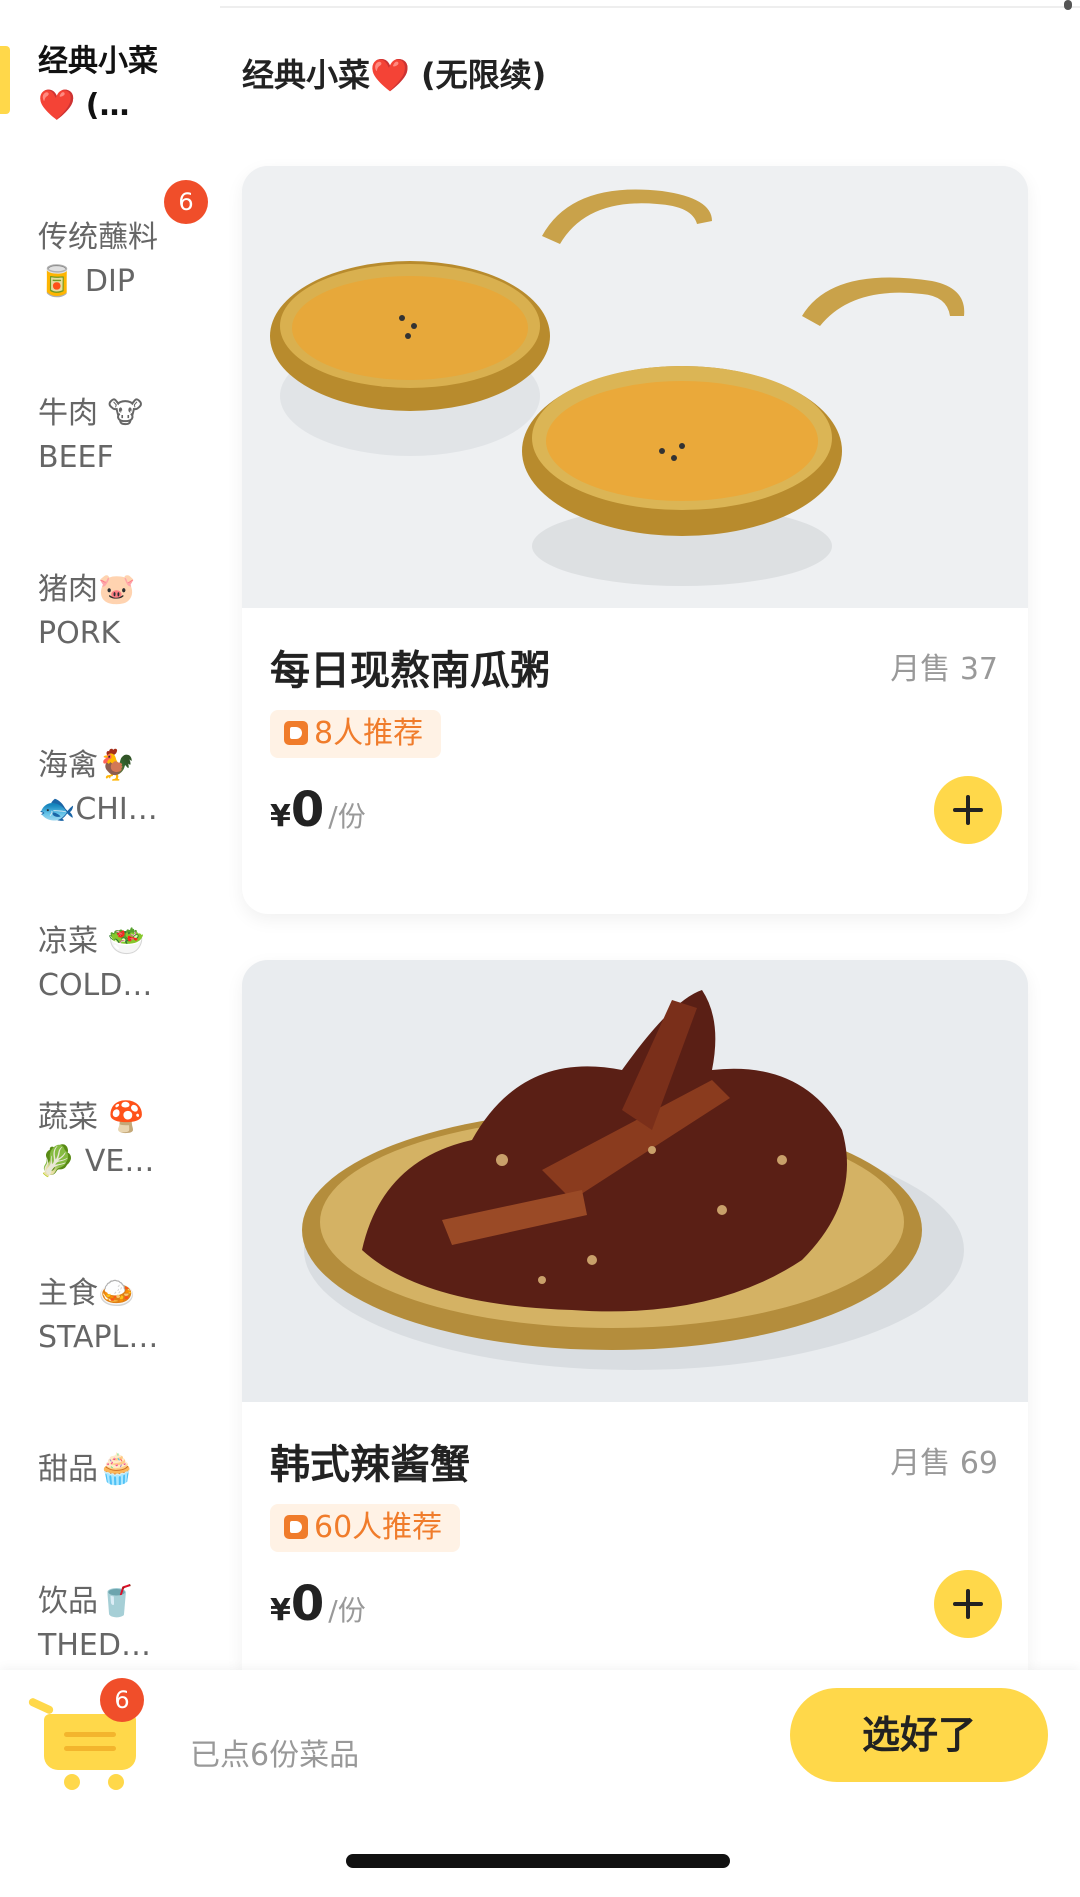  Describe the element at coordinates (87, 589) in the screenshot. I see `sidebar-item-label-line1: 猪肉🐷` at that location.